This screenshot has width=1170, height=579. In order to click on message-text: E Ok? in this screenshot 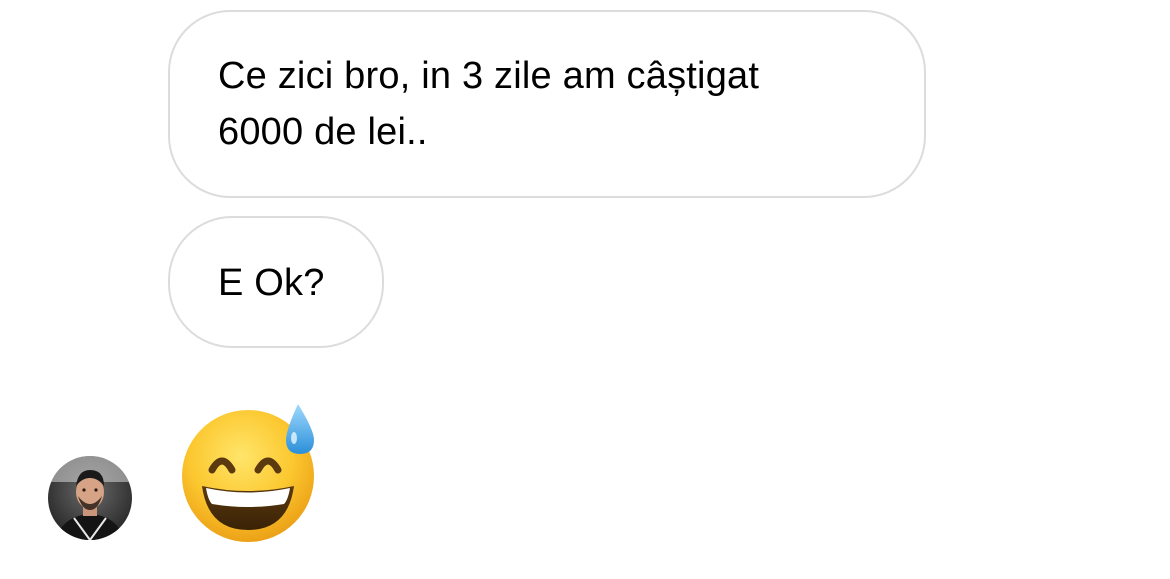, I will do `click(271, 283)`.